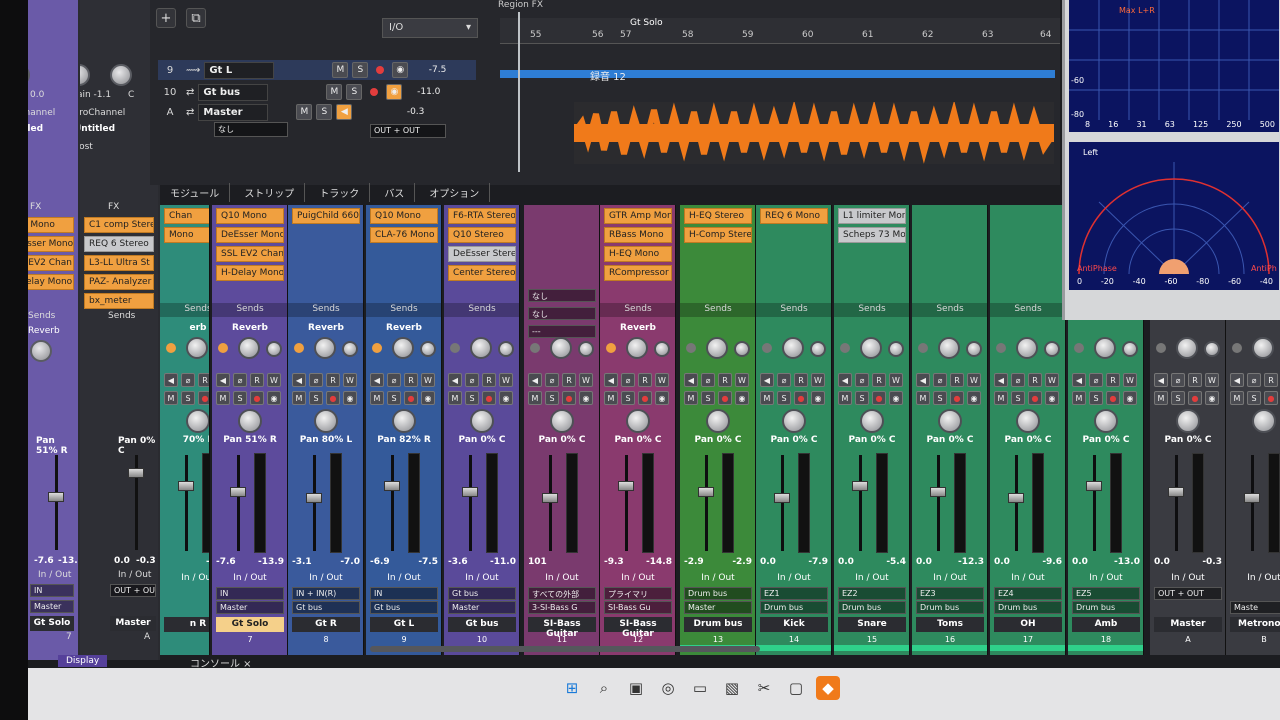 The height and width of the screenshot is (720, 1280). I want to click on input-select: EZ2, so click(872, 593).